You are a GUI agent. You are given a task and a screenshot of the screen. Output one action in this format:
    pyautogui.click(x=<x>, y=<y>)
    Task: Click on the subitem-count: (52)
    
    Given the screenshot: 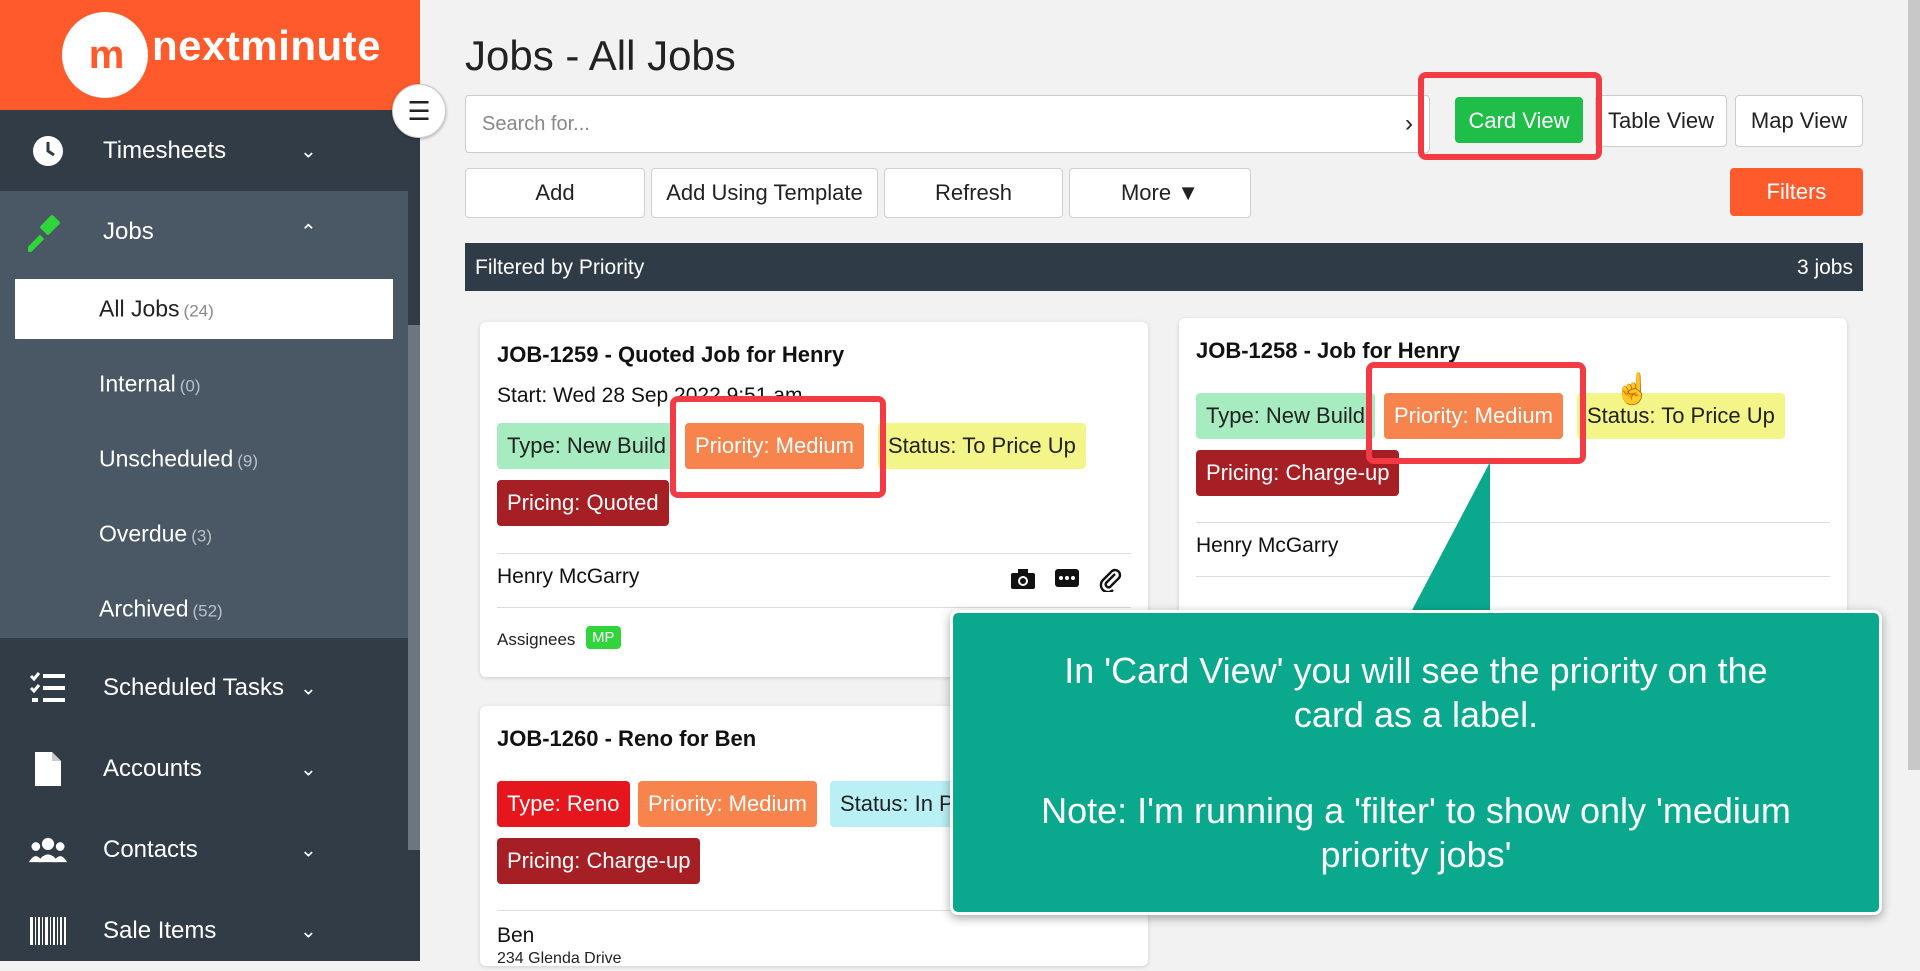 What is the action you would take?
    pyautogui.click(x=207, y=611)
    